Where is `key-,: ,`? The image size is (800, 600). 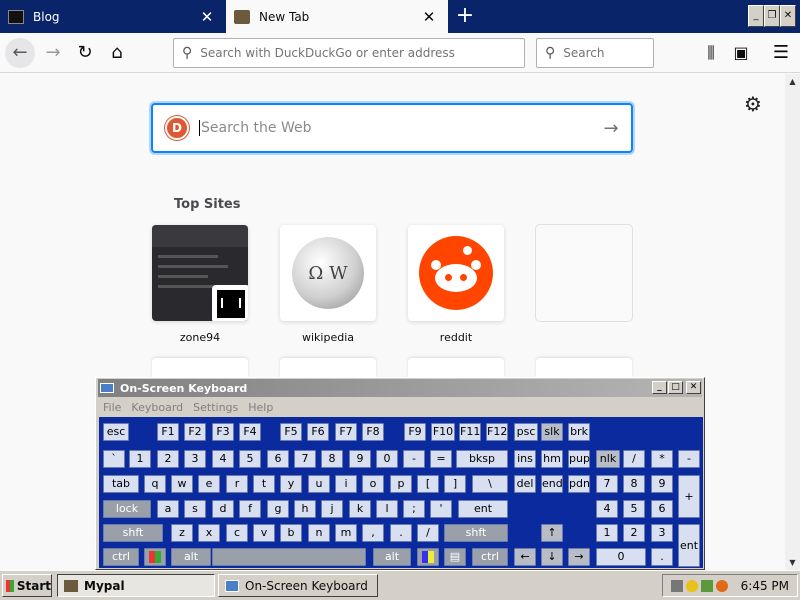 key-,: , is located at coordinates (373, 533).